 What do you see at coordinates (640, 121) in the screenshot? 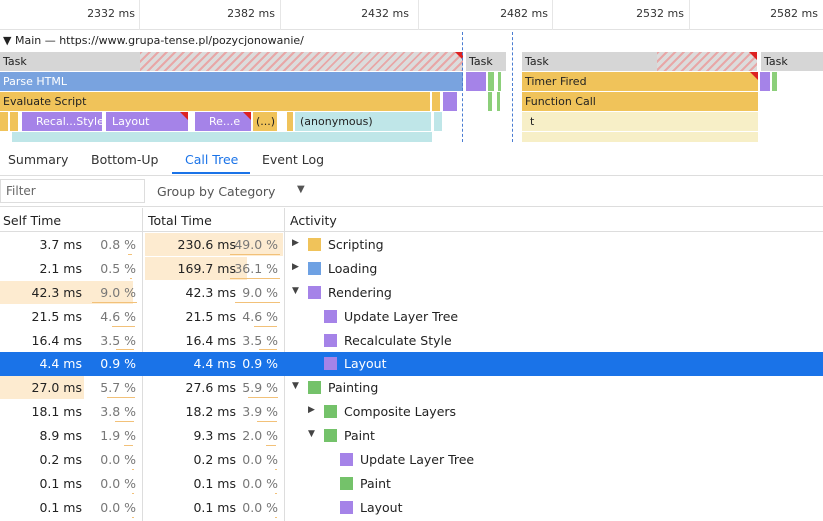
I see `t-bar: t` at bounding box center [640, 121].